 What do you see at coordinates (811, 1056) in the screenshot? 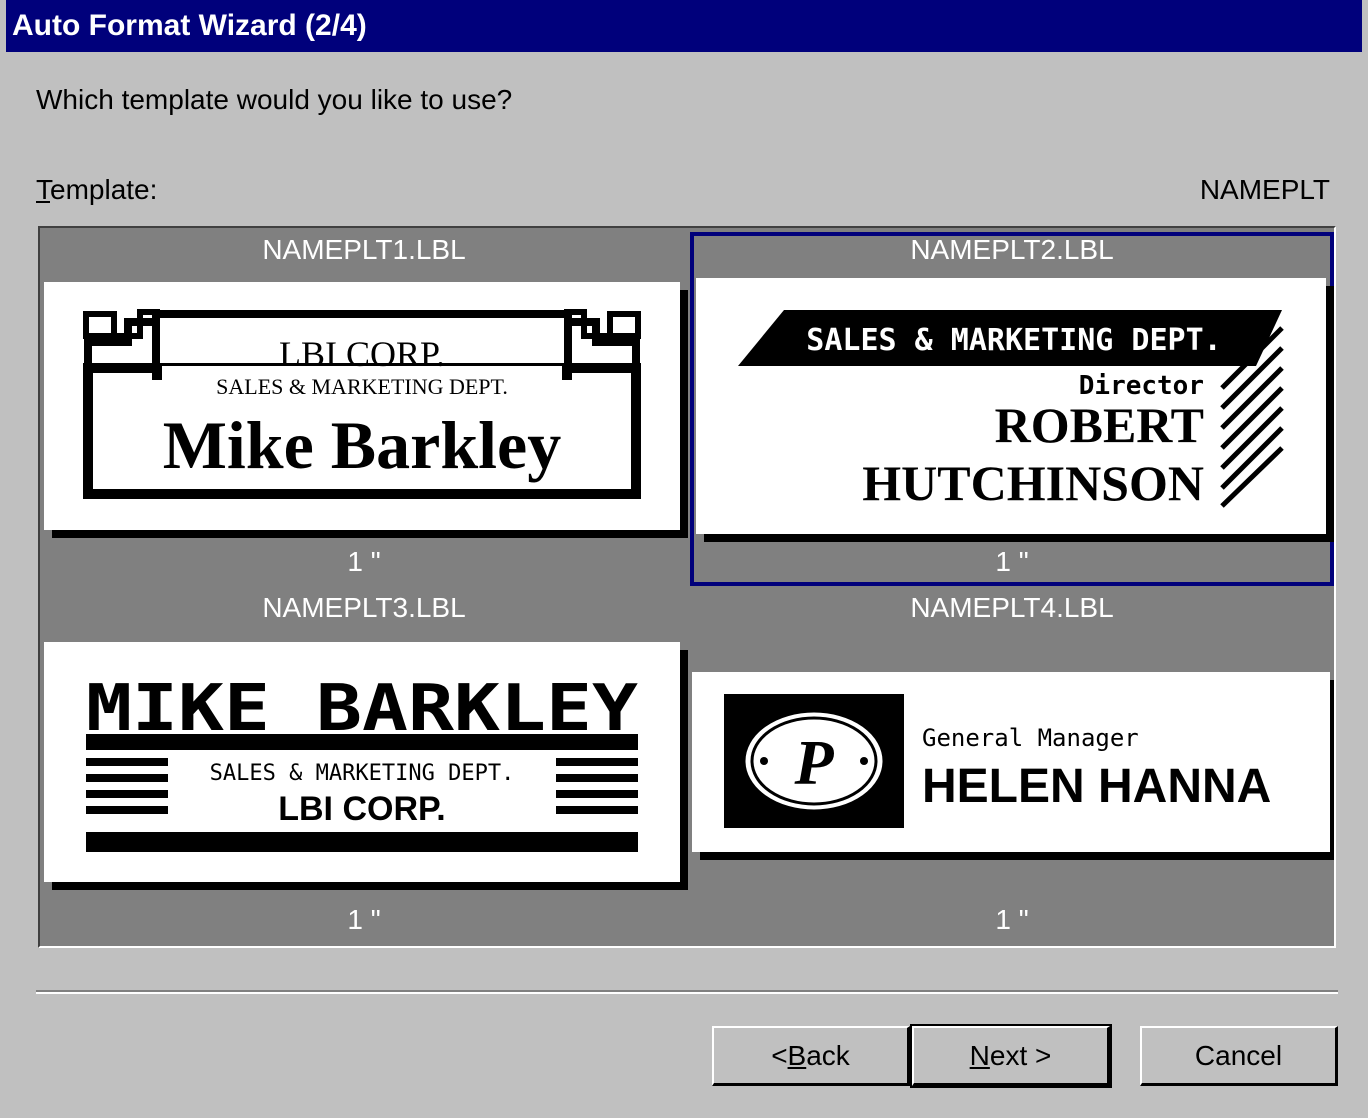
I see `back-button: < Back` at bounding box center [811, 1056].